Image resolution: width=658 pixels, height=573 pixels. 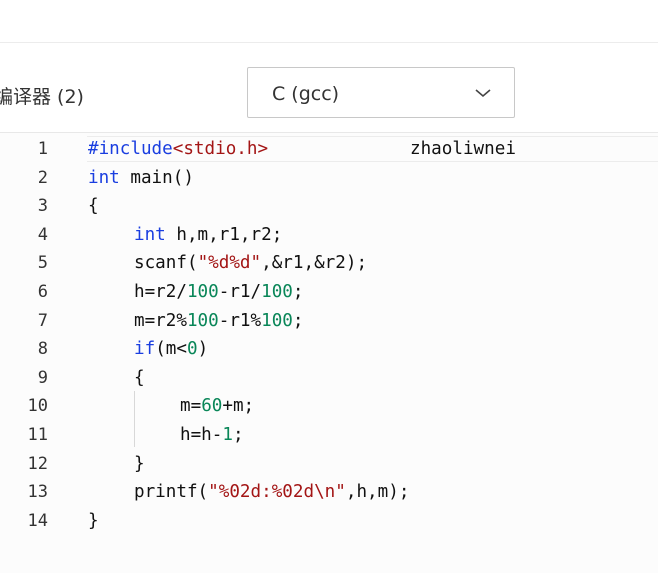 What do you see at coordinates (42, 234) in the screenshot?
I see `line-number: 4` at bounding box center [42, 234].